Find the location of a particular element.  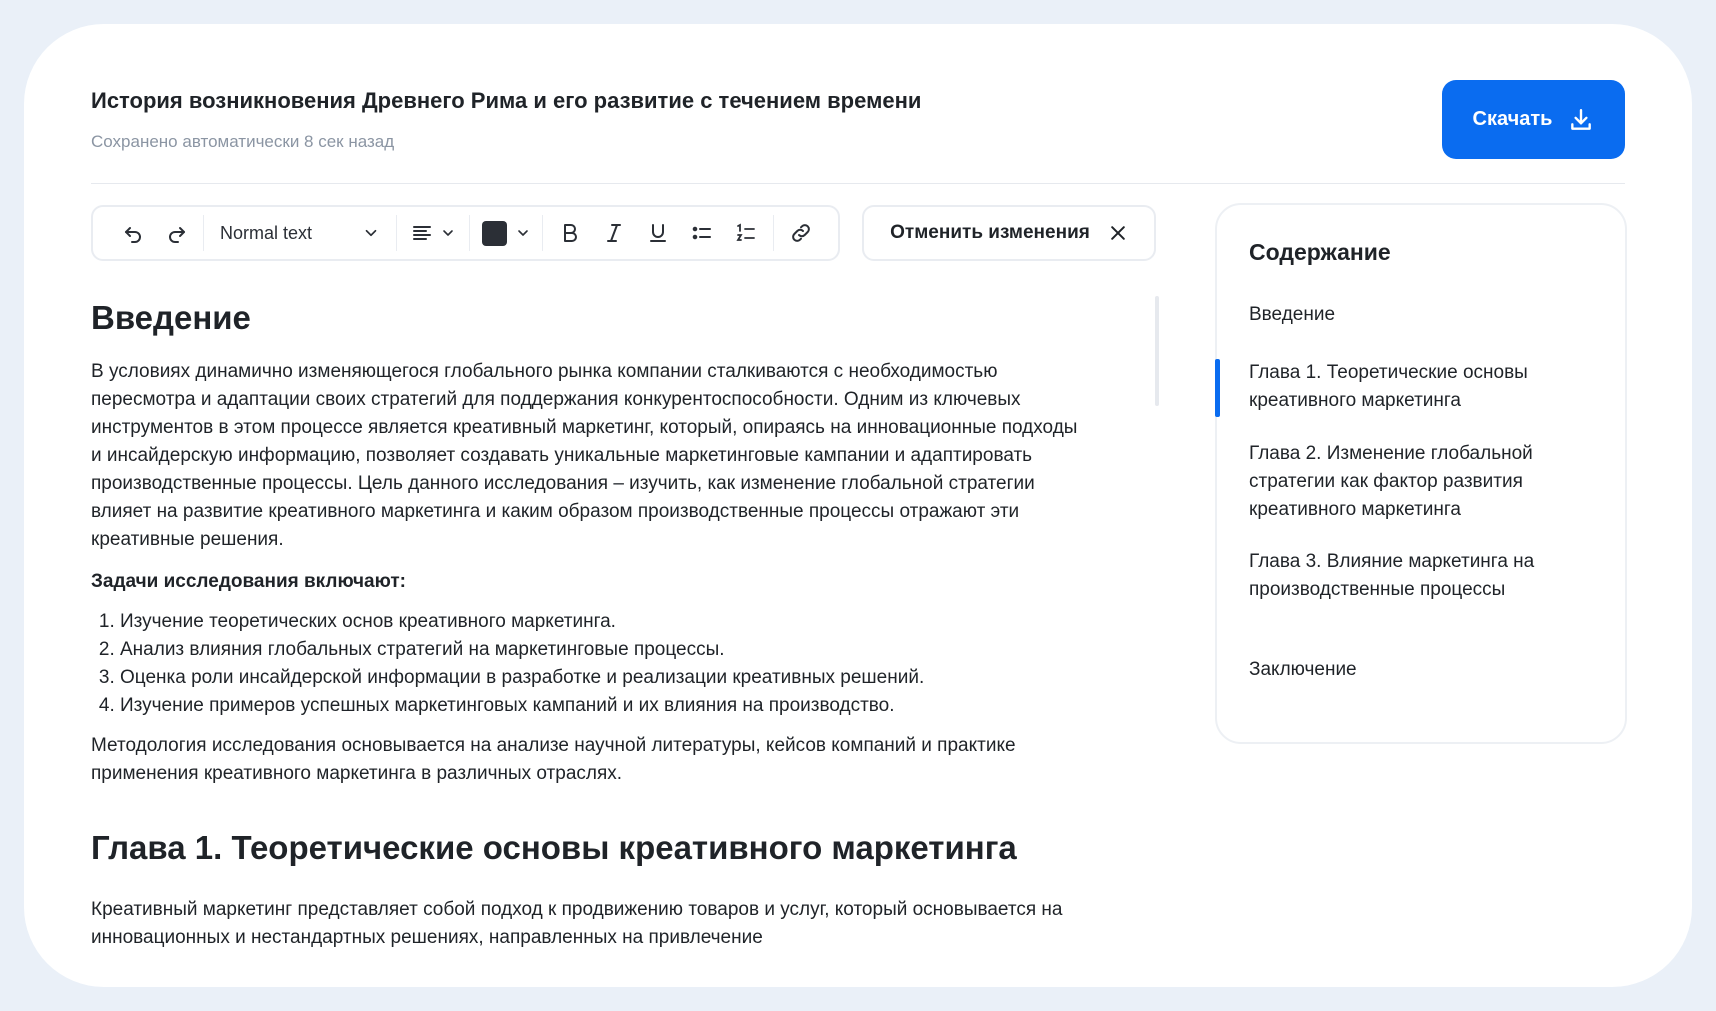

close-icon is located at coordinates (1118, 233).